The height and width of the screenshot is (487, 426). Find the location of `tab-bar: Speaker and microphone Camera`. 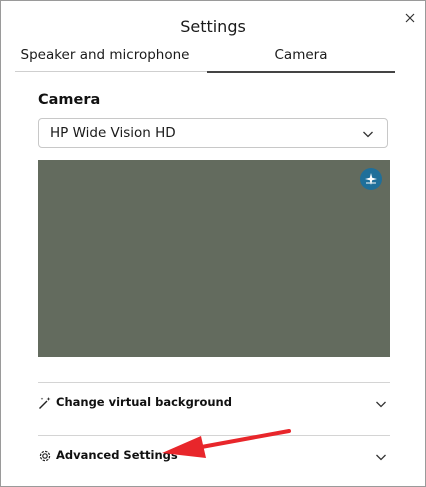

tab-bar: Speaker and microphone Camera is located at coordinates (205, 59).